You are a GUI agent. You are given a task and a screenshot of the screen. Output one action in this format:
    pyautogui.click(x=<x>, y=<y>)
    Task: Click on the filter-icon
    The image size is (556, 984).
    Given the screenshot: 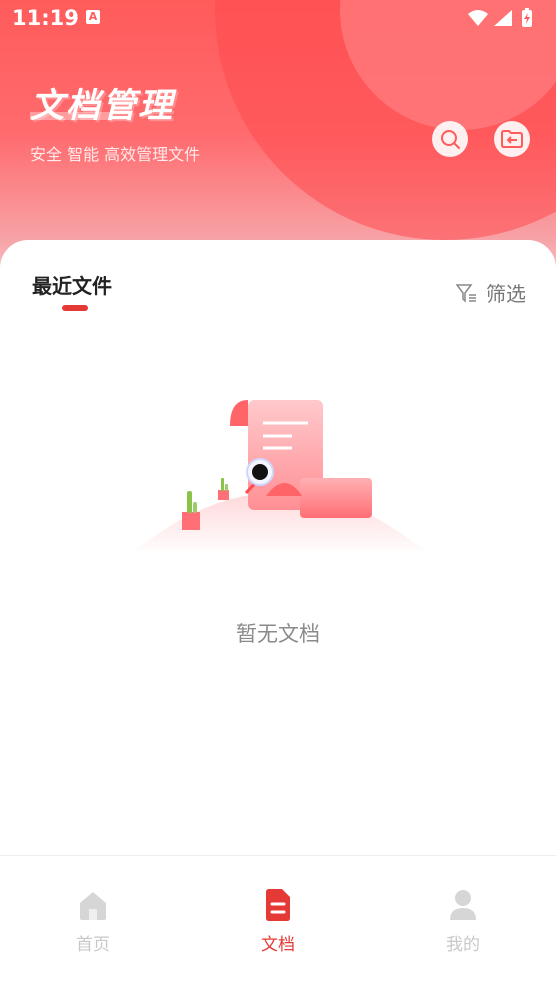 What is the action you would take?
    pyautogui.click(x=466, y=293)
    